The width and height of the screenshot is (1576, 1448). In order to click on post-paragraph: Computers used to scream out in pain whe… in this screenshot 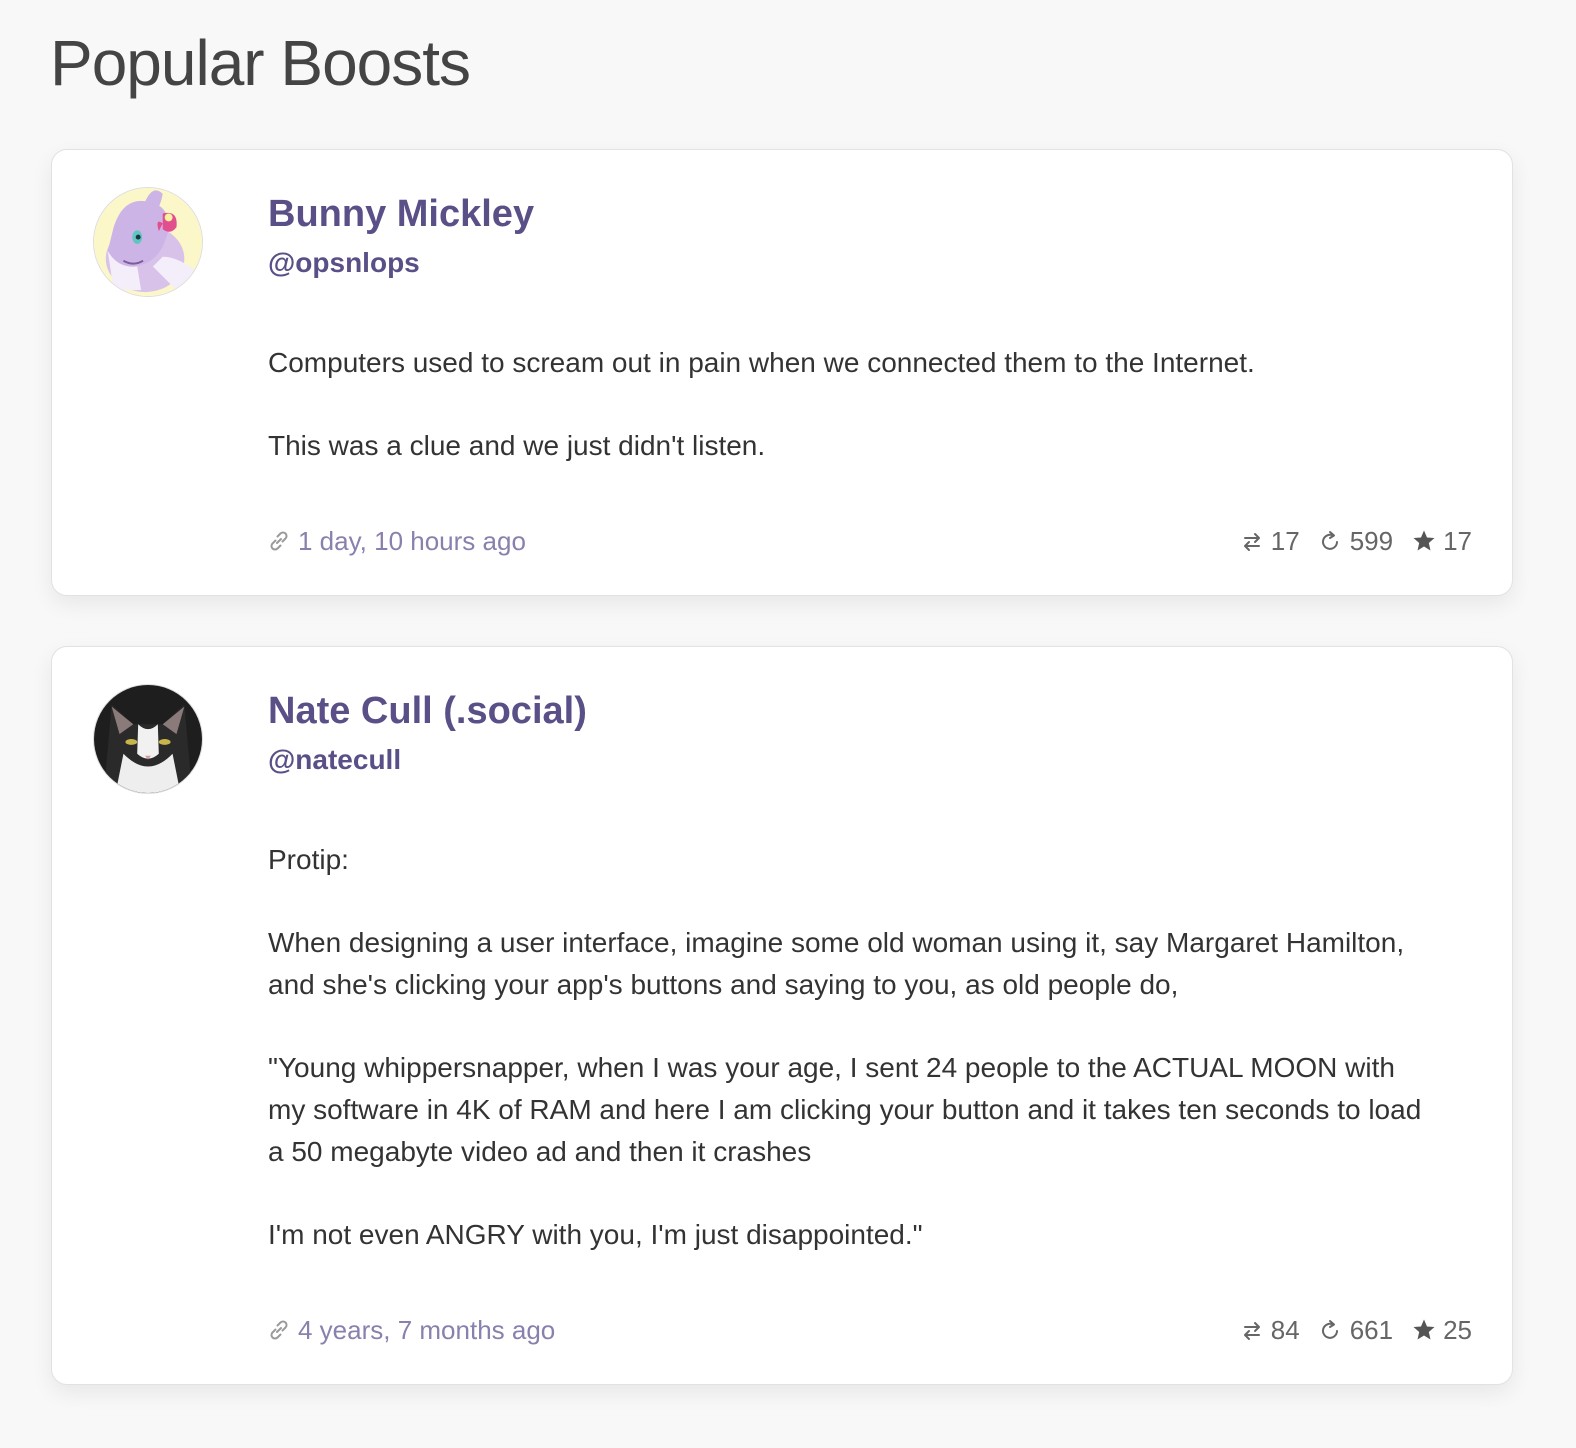, I will do `click(761, 362)`.